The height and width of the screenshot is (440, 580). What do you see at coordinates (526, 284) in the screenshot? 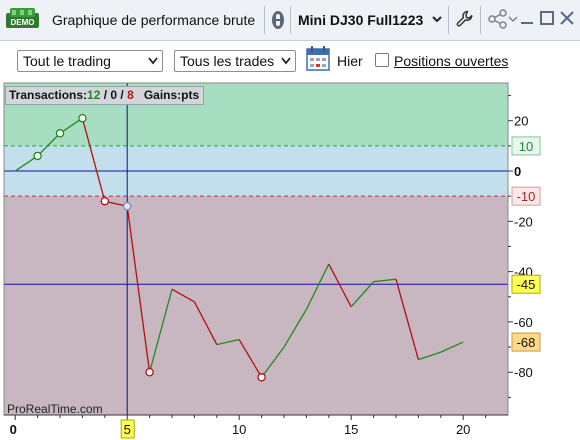
I see `level-badge-label: -45` at bounding box center [526, 284].